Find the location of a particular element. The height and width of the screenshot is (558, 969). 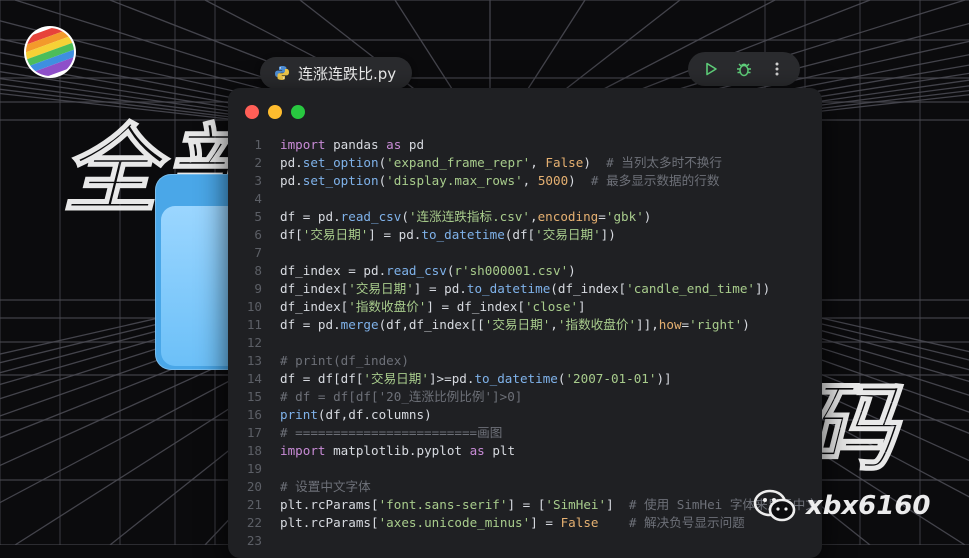

code-text: # print(df_index) is located at coordinates (344, 361).